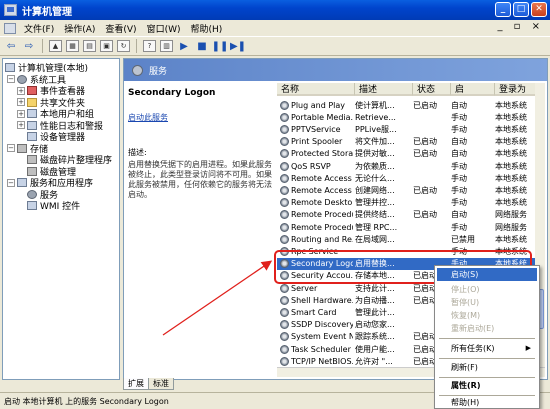 The image size is (550, 409). Describe the element at coordinates (42, 28) in the screenshot. I see `menu-file: 文件(F)` at that location.